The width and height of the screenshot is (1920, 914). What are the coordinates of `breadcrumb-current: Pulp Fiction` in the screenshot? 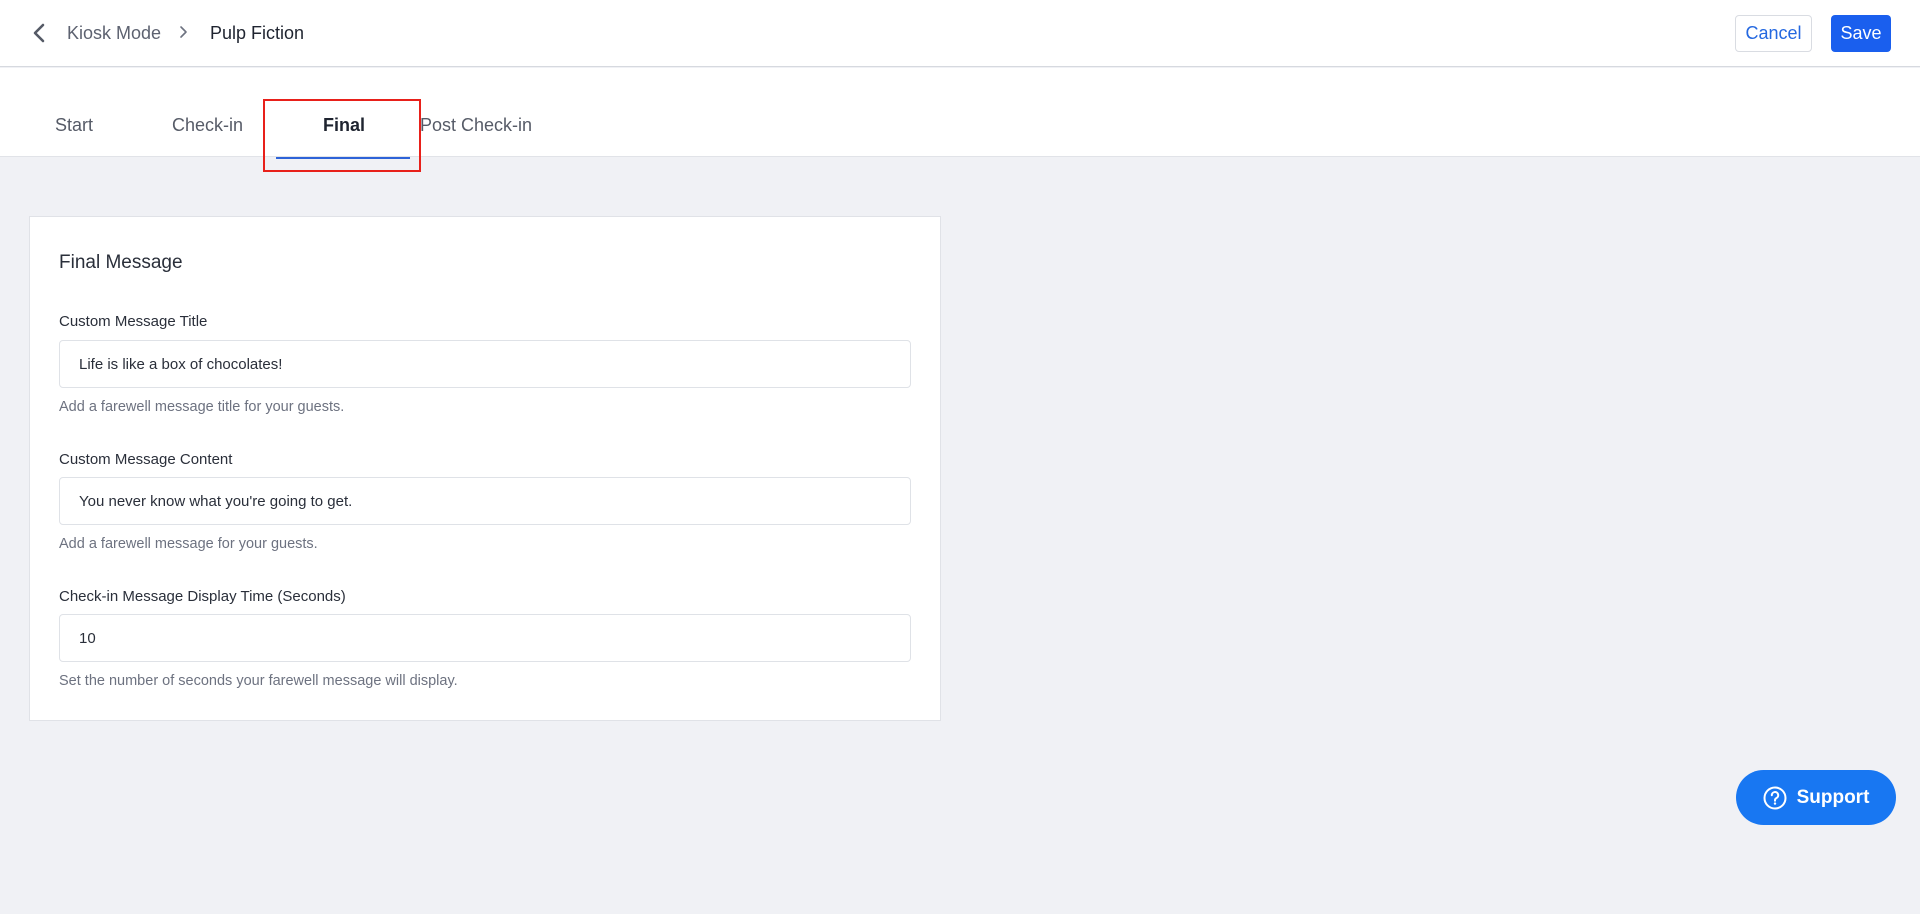 It's located at (257, 33).